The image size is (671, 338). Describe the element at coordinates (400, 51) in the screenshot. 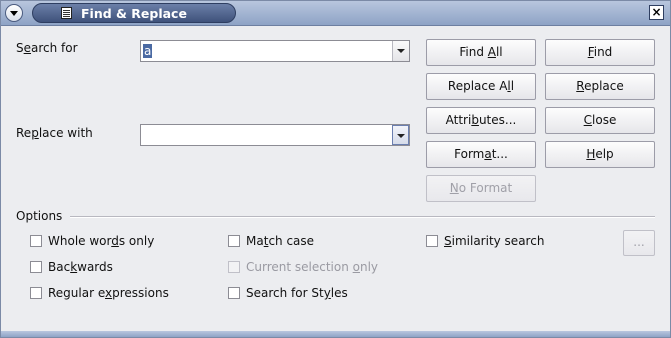

I see `search-dropdown-arrow-icon` at that location.